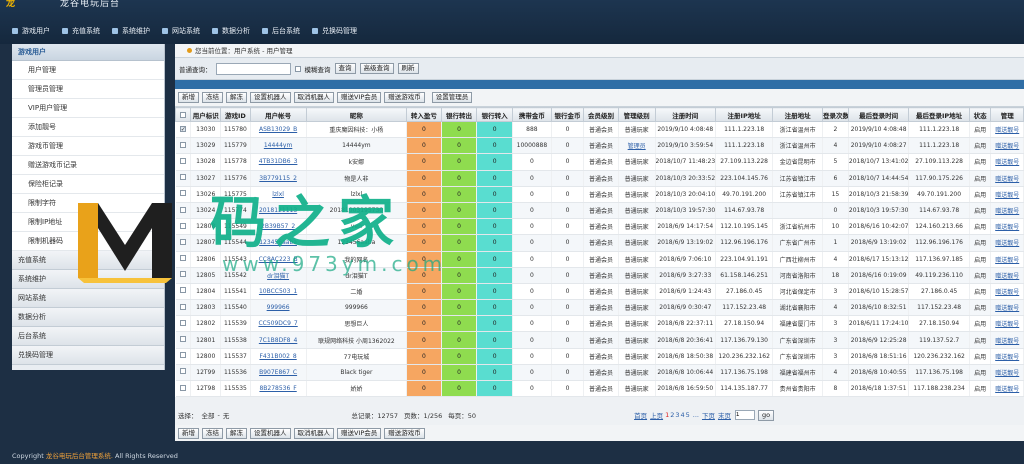 The height and width of the screenshot is (464, 1024). Describe the element at coordinates (278, 340) in the screenshot. I see `table-cell: 7C1B8DF8_4` at that location.